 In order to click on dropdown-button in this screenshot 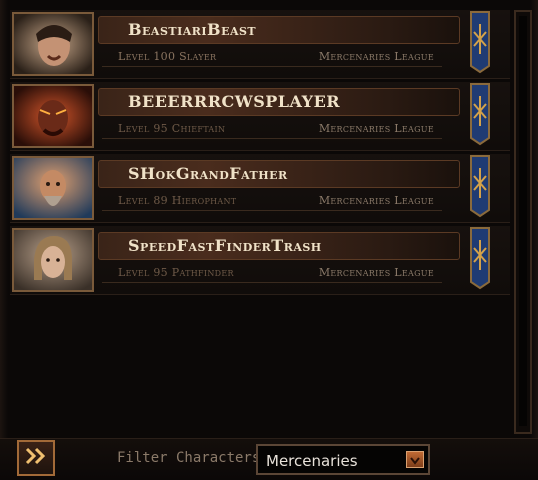, I will do `click(415, 459)`.